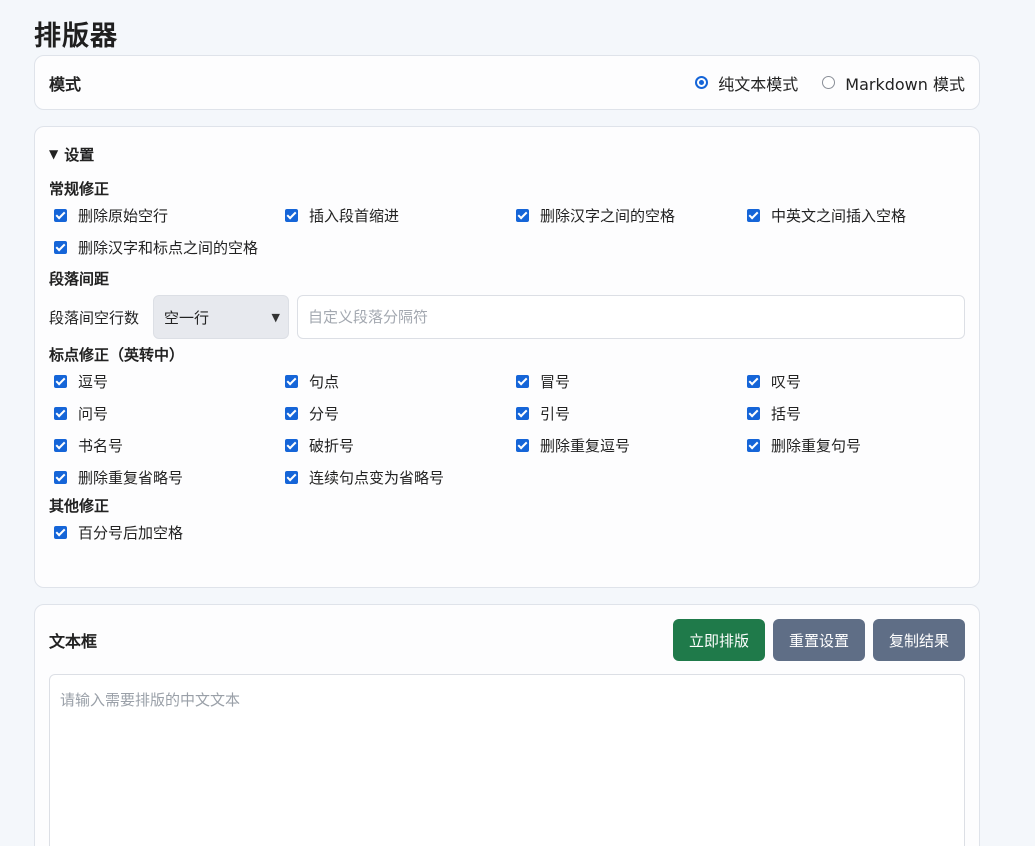 This screenshot has width=1035, height=846. I want to click on copy-button: 复制结果, so click(919, 640).